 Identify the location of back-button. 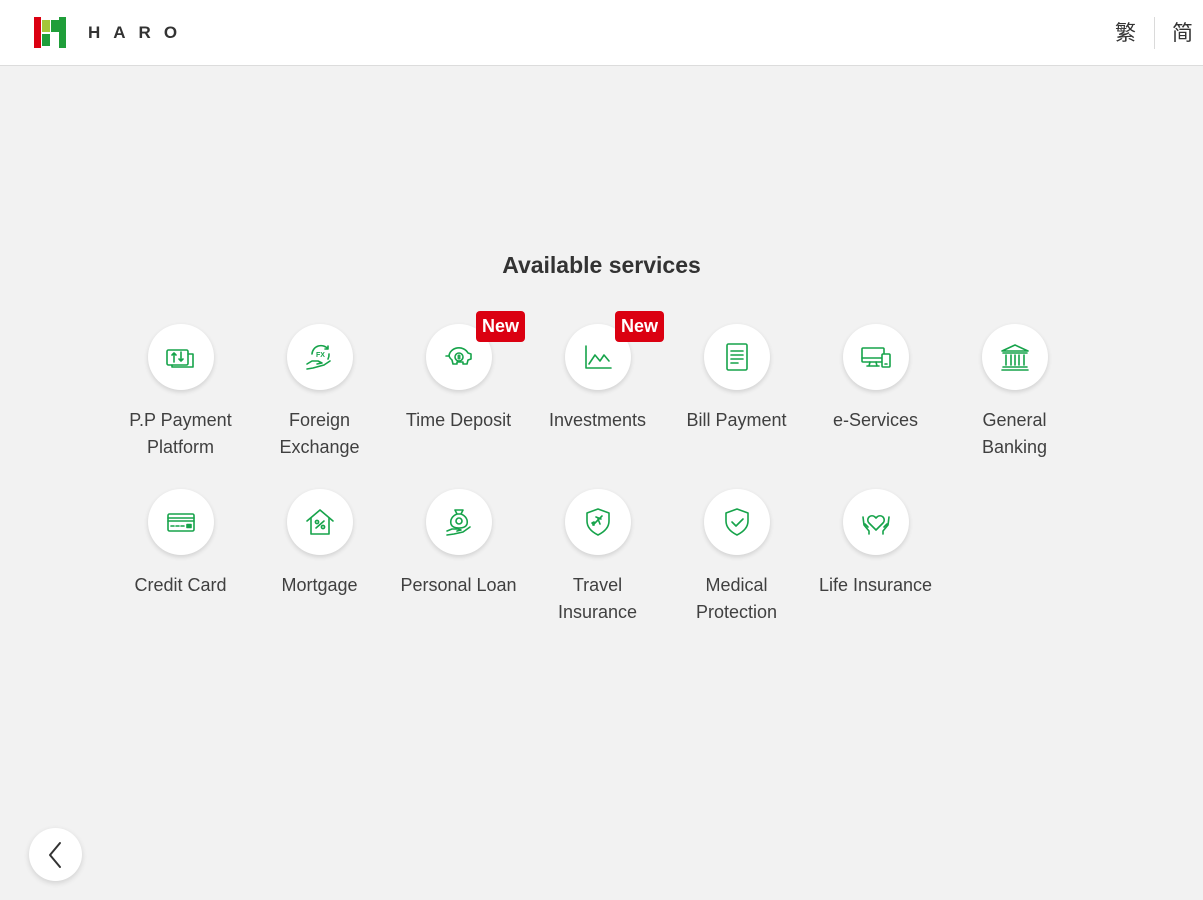
(55, 854).